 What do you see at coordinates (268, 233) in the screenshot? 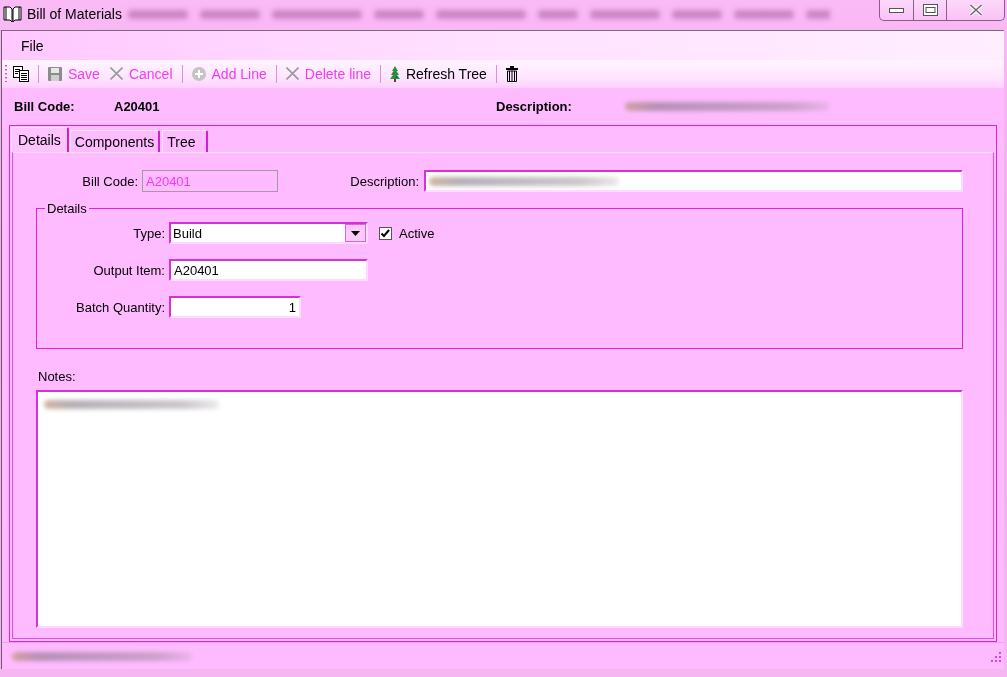
I see `type-dropdown: Build` at bounding box center [268, 233].